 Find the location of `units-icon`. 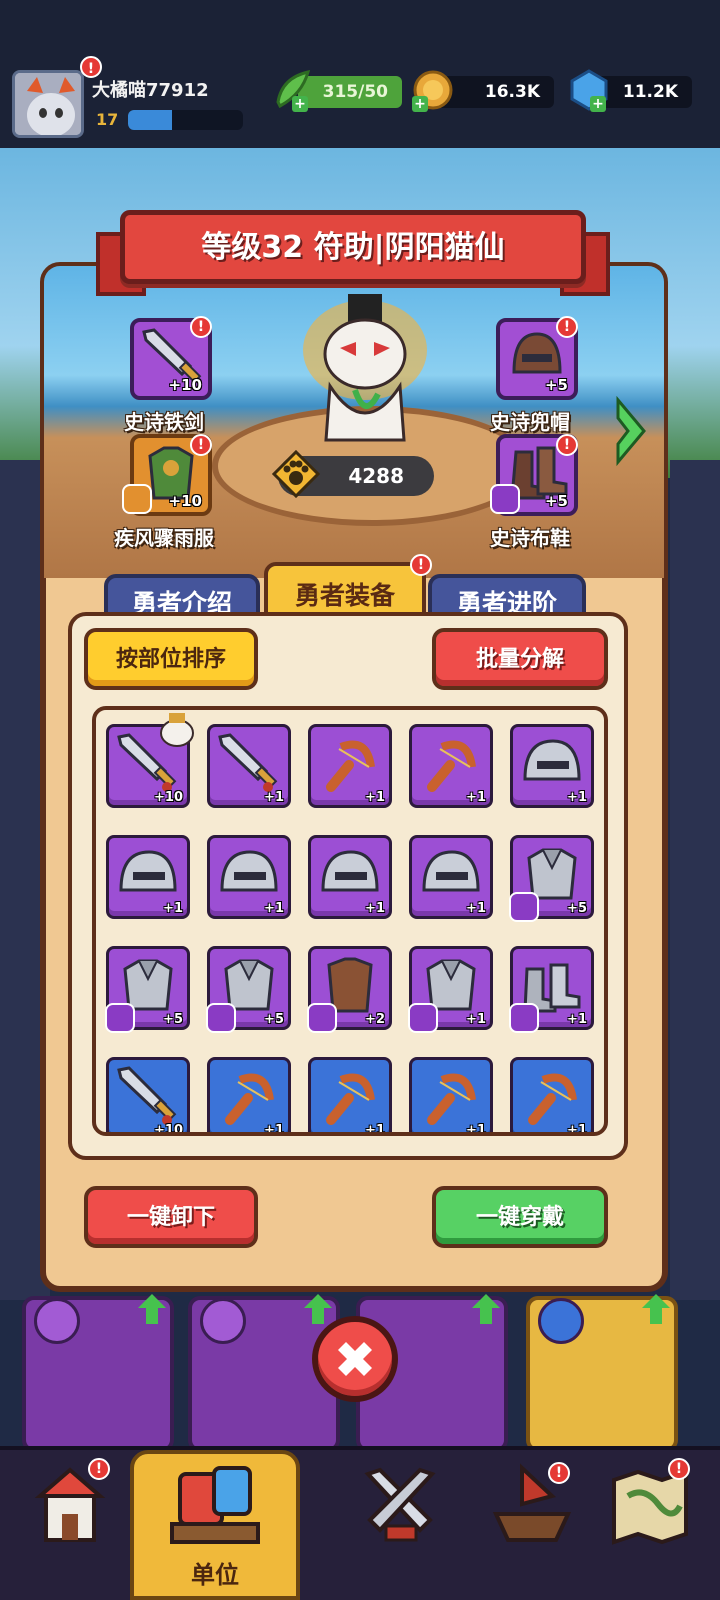

units-icon is located at coordinates (215, 1505).